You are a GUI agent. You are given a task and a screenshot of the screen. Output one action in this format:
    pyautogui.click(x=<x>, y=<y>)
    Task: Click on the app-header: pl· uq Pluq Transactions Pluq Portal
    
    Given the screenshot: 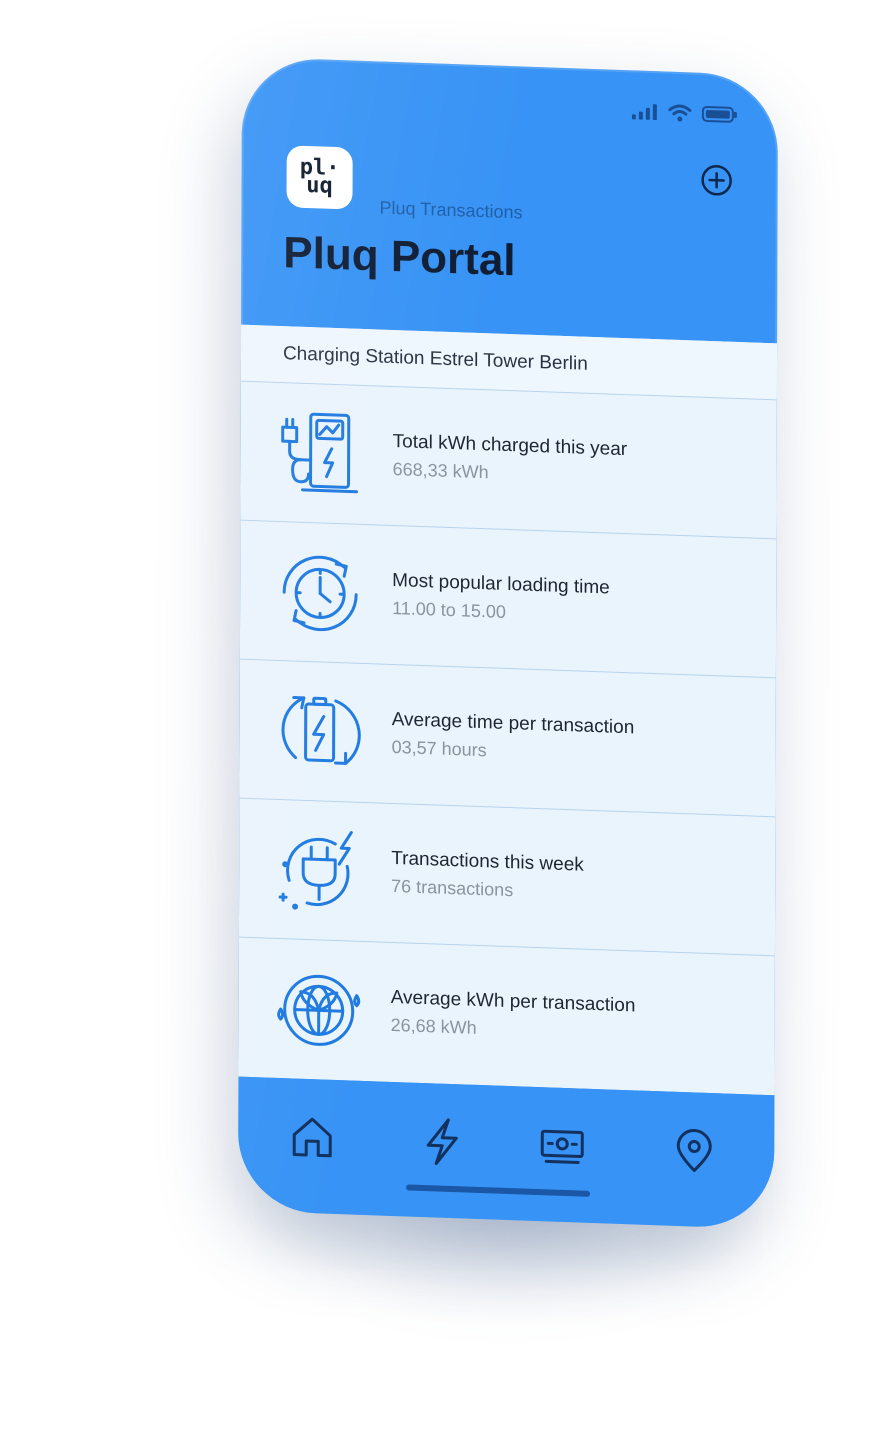 What is the action you would take?
    pyautogui.click(x=509, y=200)
    